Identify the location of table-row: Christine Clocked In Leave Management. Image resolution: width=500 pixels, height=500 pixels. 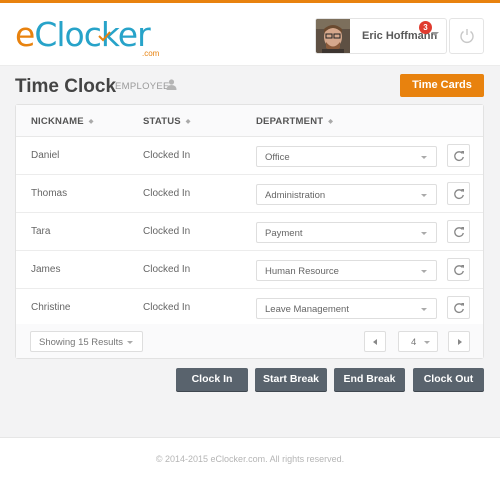
(249, 308).